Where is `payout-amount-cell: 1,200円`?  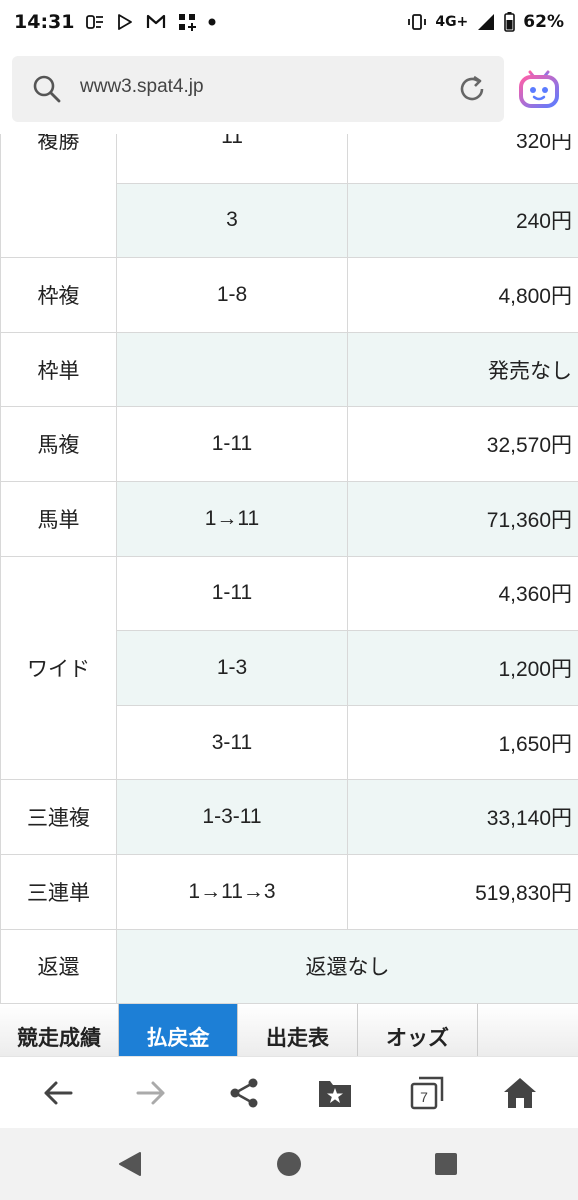 payout-amount-cell: 1,200円 is located at coordinates (462, 668).